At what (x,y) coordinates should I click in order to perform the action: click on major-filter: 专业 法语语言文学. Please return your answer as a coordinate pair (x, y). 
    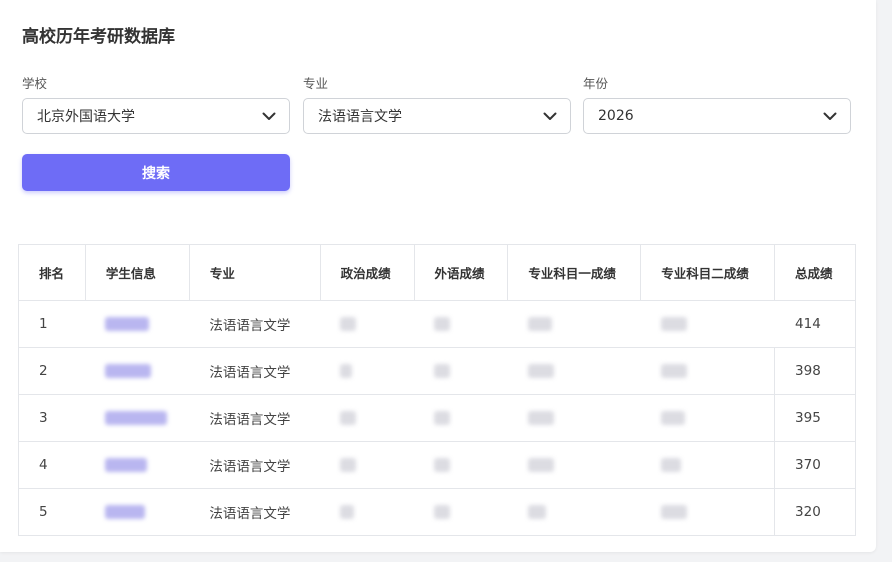
    Looking at the image, I should click on (437, 105).